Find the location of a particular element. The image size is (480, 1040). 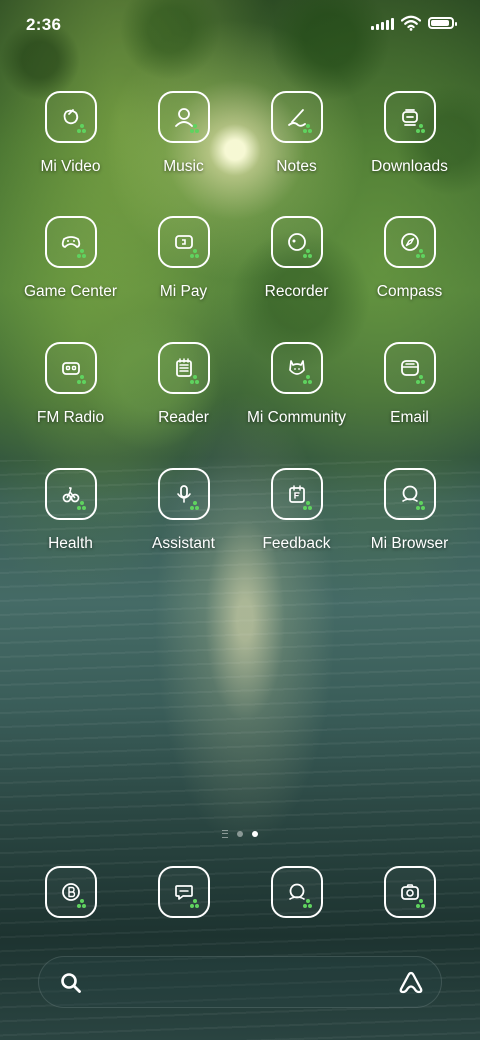

app-reader: Reader is located at coordinates (183, 384).